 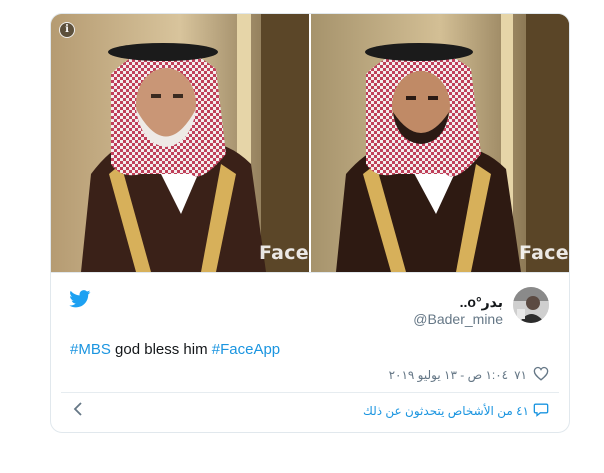 I want to click on tweet-meta: ١:٠٤ ص - ١٣ يوليو ٢٠١٩ ٧١, so click(x=469, y=375).